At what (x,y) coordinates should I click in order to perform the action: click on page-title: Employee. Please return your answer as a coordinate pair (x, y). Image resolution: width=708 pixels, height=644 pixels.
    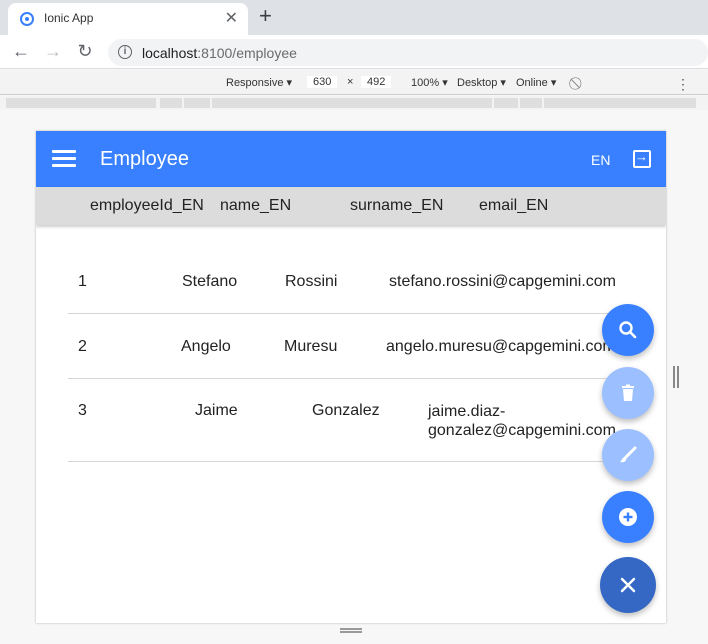
    Looking at the image, I should click on (144, 159).